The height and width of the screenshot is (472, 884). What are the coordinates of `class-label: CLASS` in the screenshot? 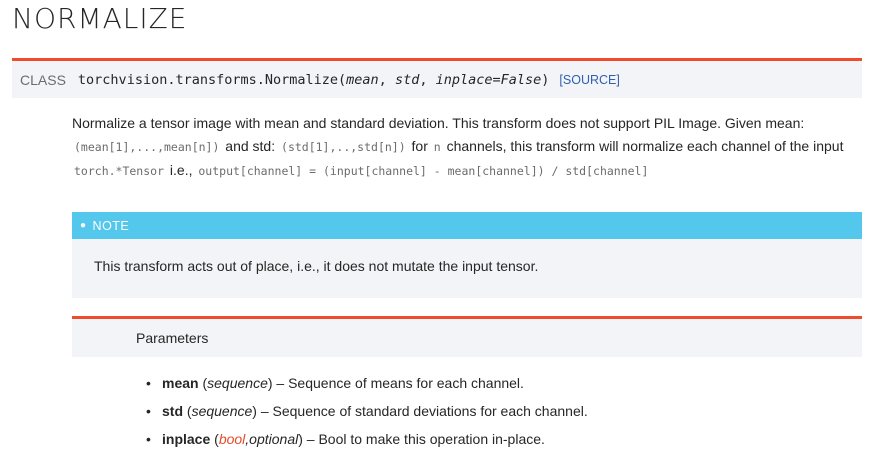 It's located at (43, 79).